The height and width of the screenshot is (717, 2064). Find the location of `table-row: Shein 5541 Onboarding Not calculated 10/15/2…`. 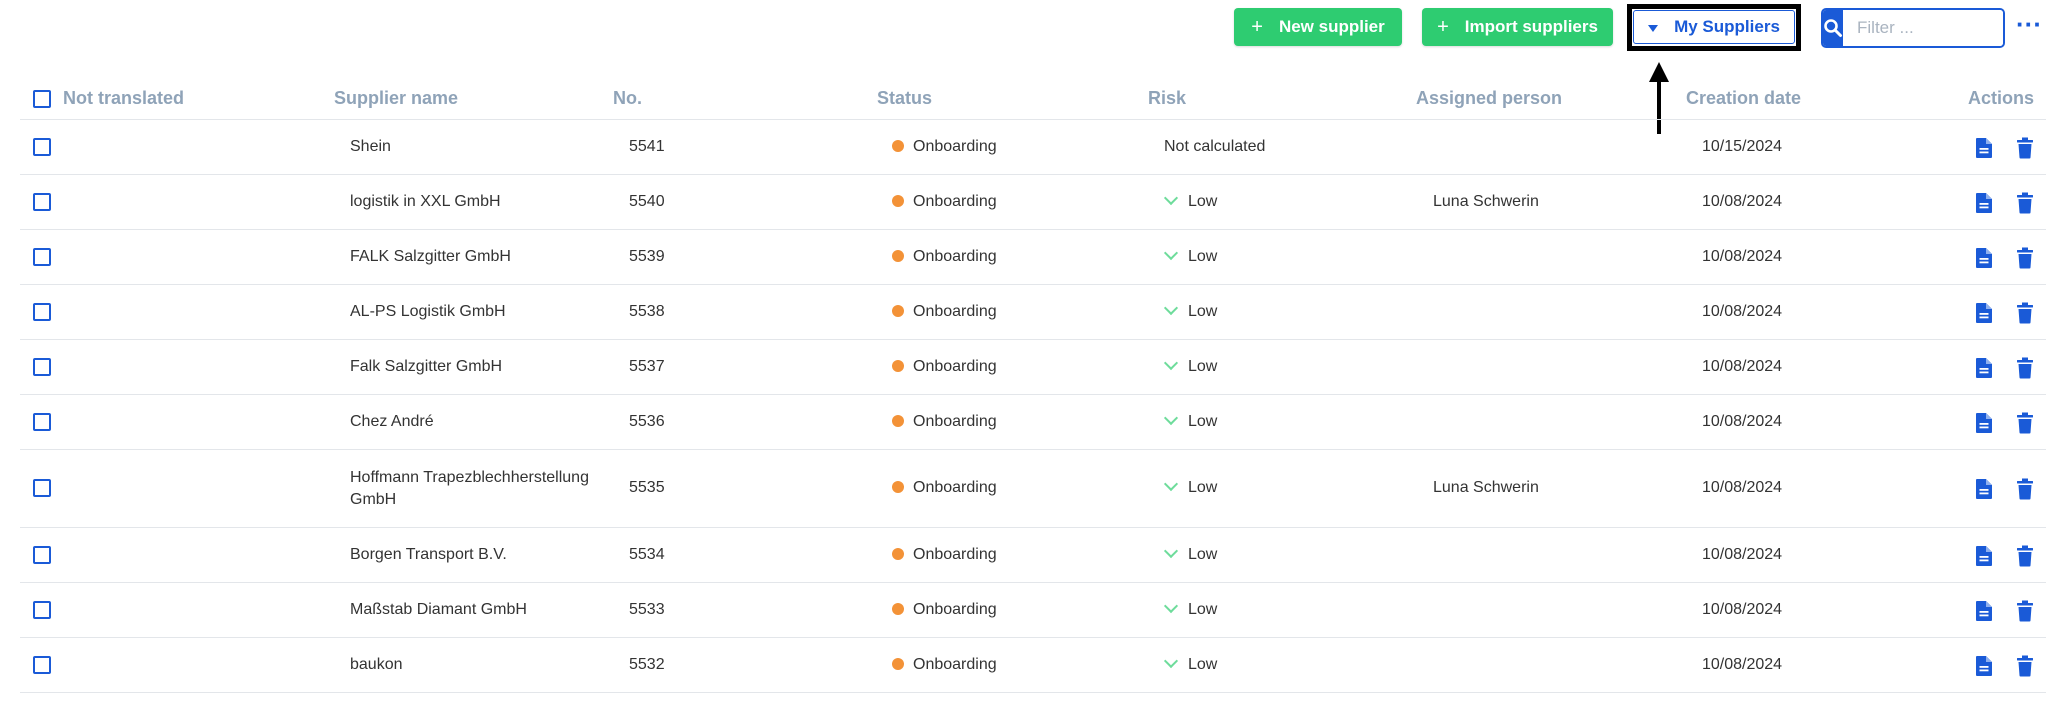

table-row: Shein 5541 Onboarding Not calculated 10/15/2… is located at coordinates (1033, 147).